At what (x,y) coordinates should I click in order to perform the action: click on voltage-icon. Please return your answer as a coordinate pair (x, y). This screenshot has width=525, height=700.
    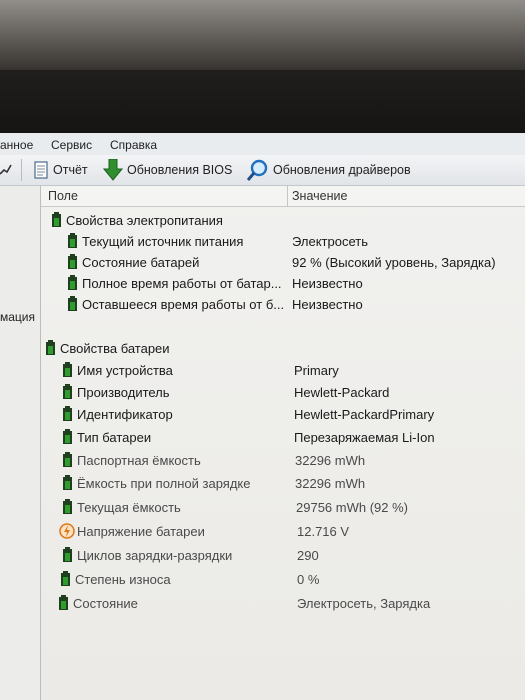
    Looking at the image, I should click on (67, 531).